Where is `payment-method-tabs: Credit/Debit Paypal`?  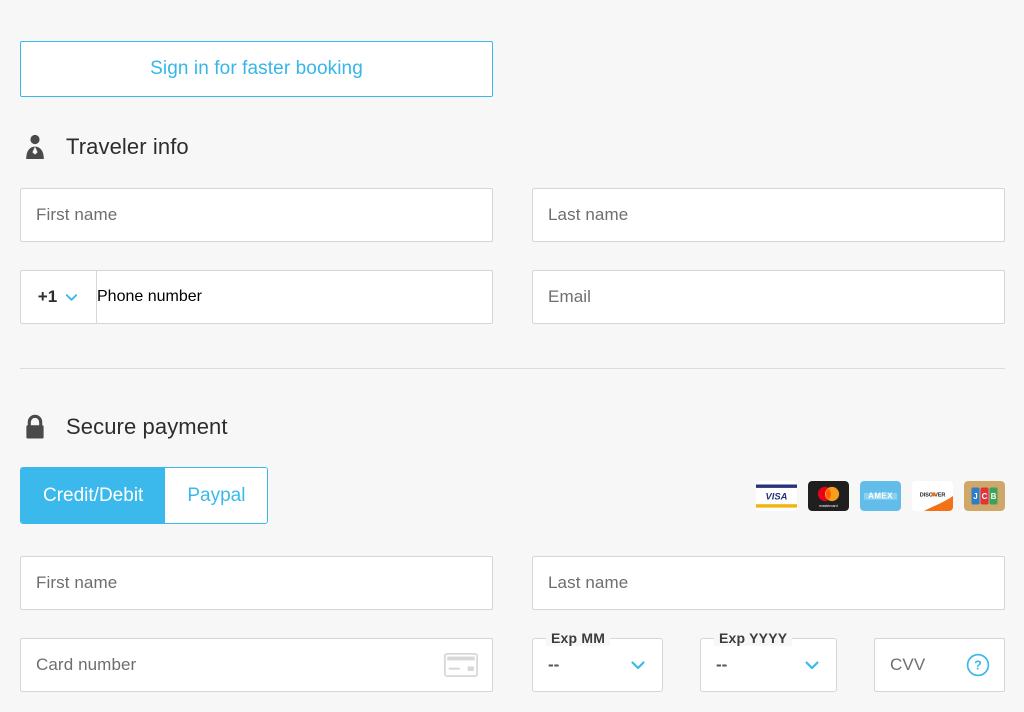 payment-method-tabs: Credit/Debit Paypal is located at coordinates (144, 495).